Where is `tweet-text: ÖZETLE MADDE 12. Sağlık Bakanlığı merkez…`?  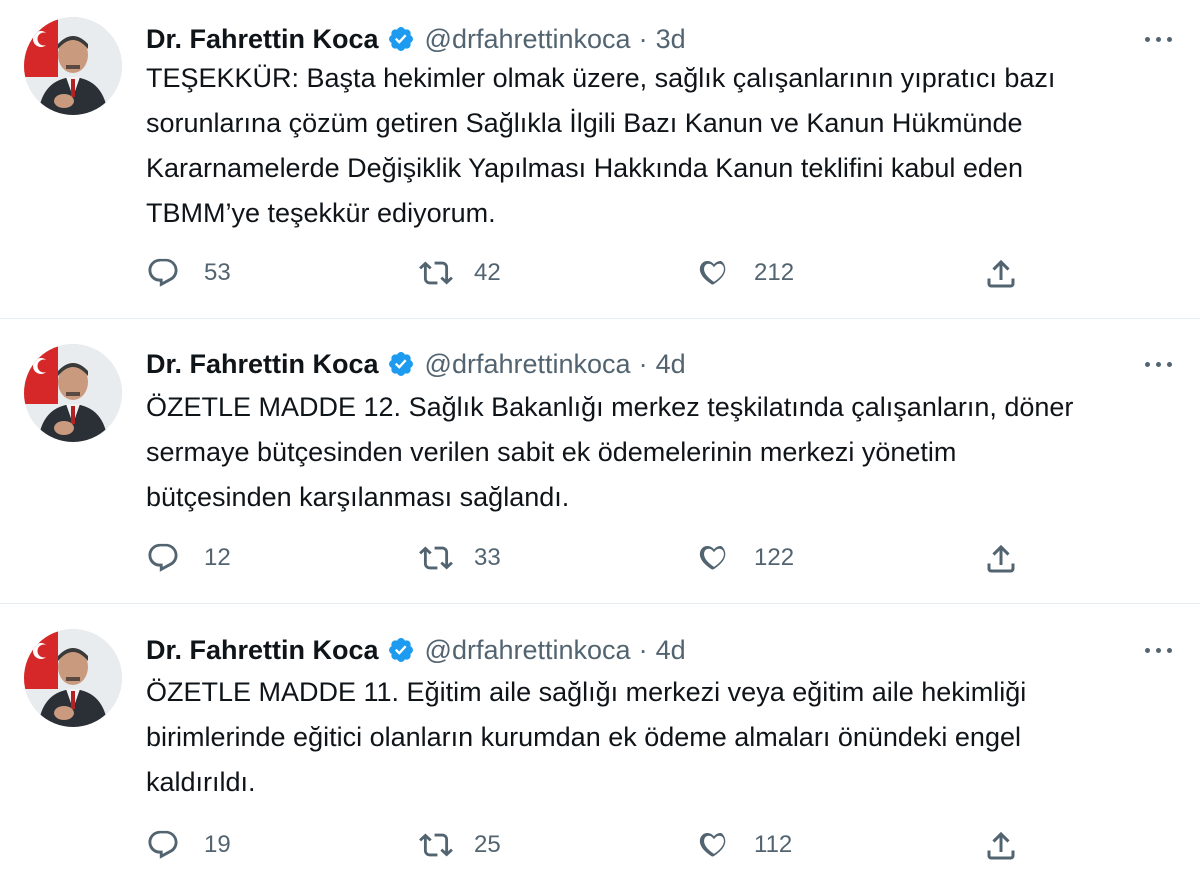 tweet-text: ÖZETLE MADDE 12. Sağlık Bakanlığı merkez… is located at coordinates (610, 452).